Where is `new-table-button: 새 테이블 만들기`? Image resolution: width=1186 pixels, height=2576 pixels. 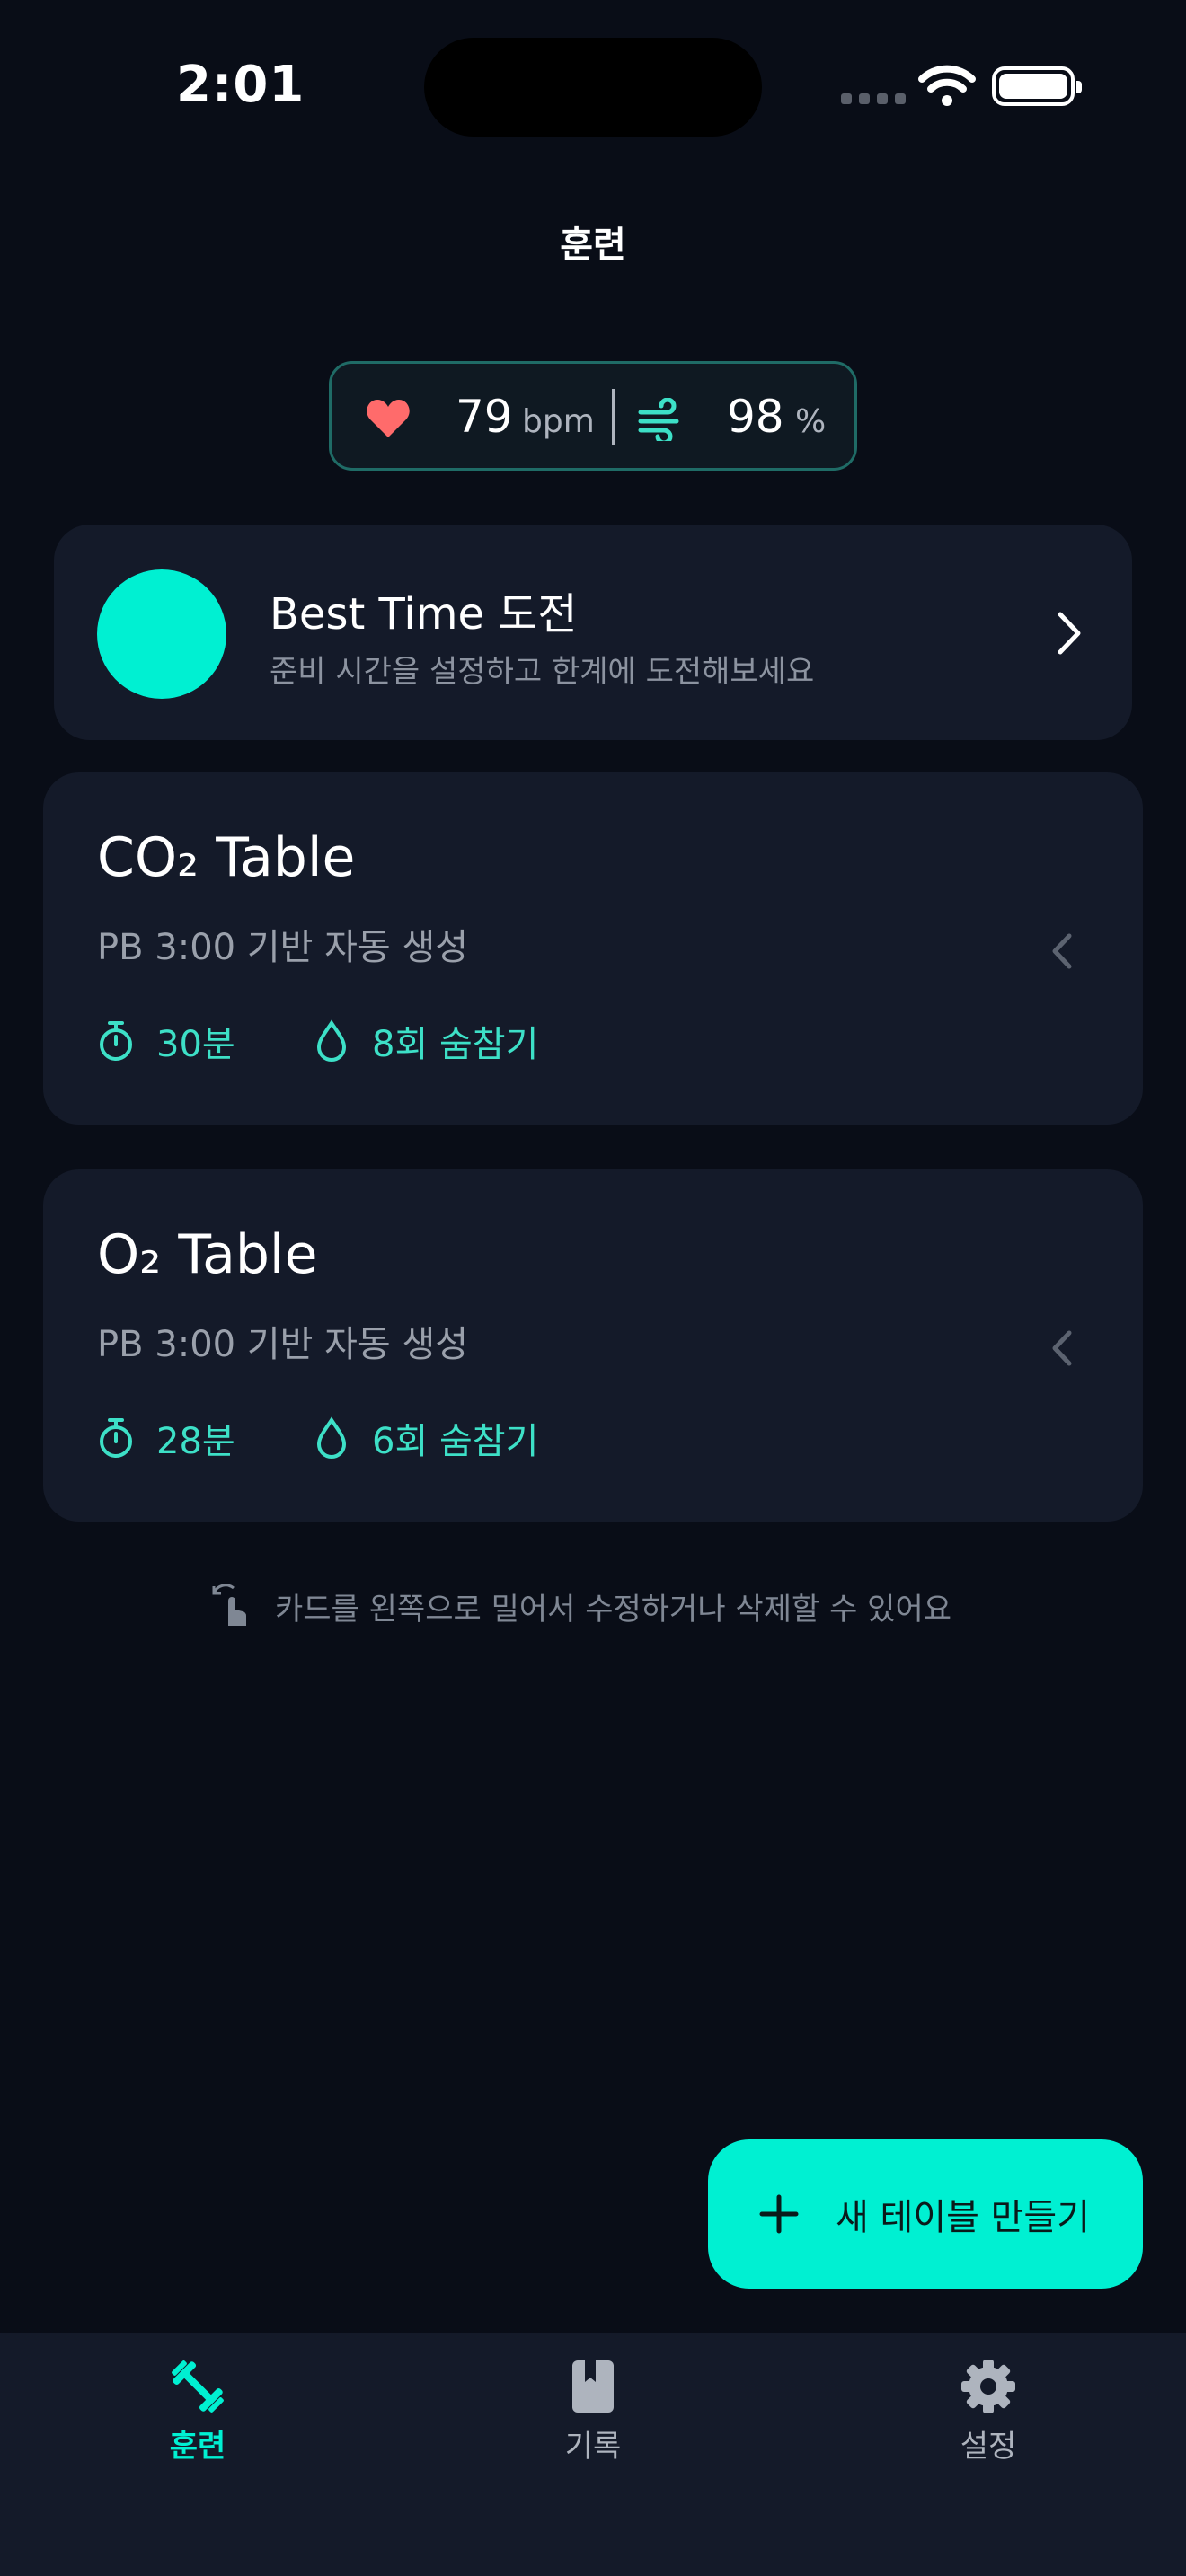 new-table-button: 새 테이블 만들기 is located at coordinates (925, 2214).